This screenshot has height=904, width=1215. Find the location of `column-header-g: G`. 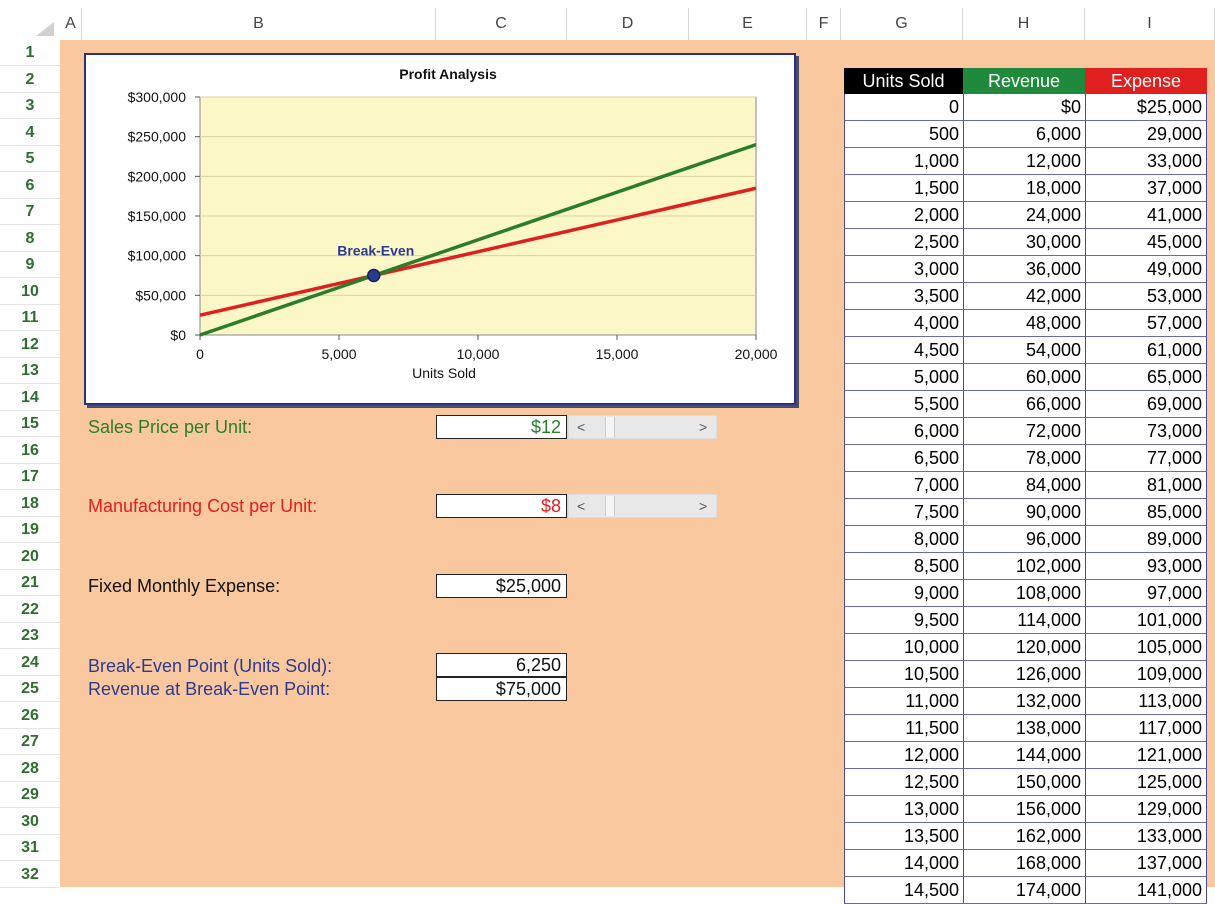

column-header-g: G is located at coordinates (902, 24).